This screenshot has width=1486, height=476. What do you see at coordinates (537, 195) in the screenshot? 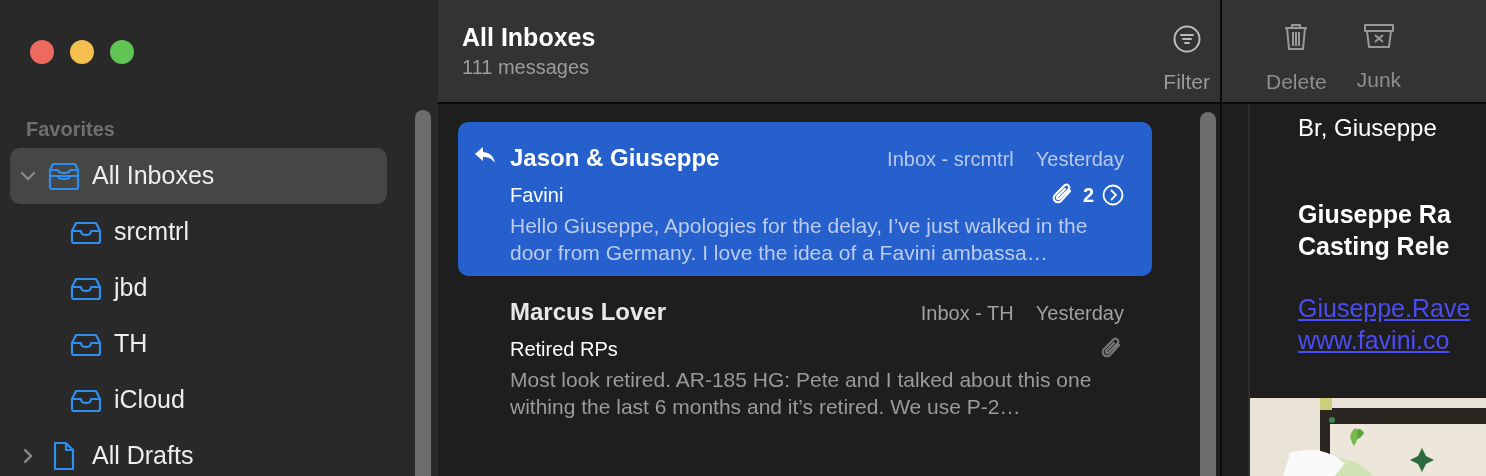
I see `subject-line: Favini` at bounding box center [537, 195].